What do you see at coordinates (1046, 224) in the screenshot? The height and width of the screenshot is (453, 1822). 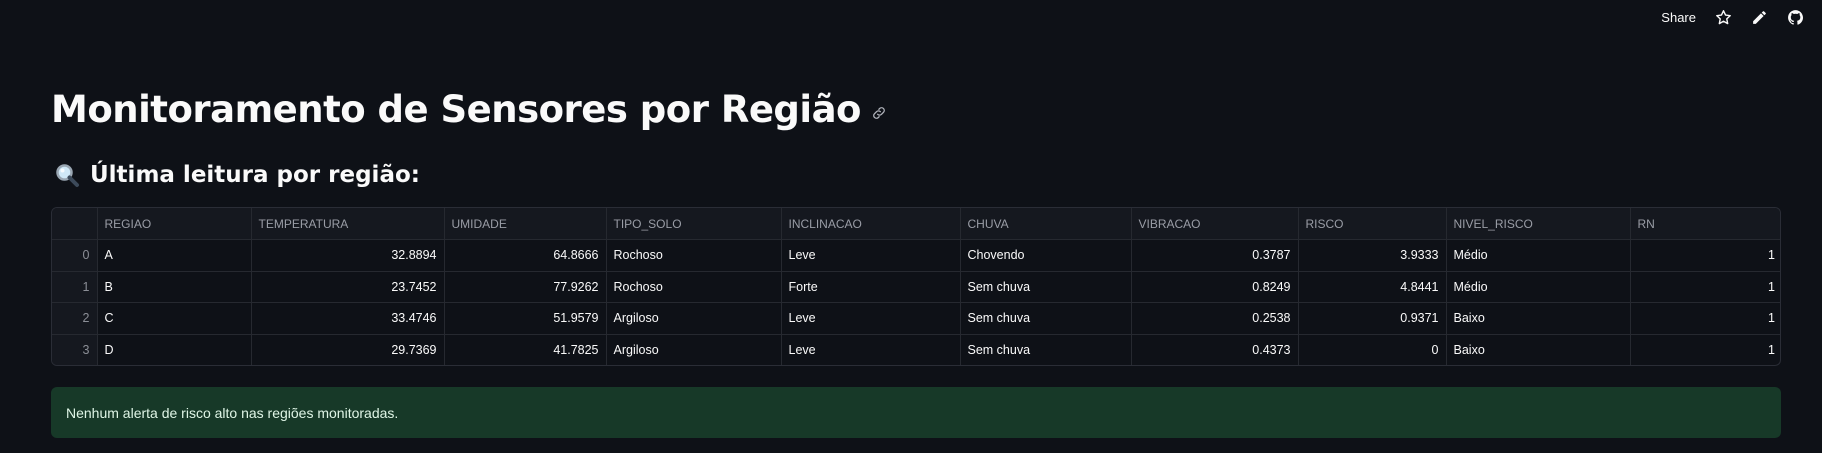 I see `column-header-chuva: CHUVA` at bounding box center [1046, 224].